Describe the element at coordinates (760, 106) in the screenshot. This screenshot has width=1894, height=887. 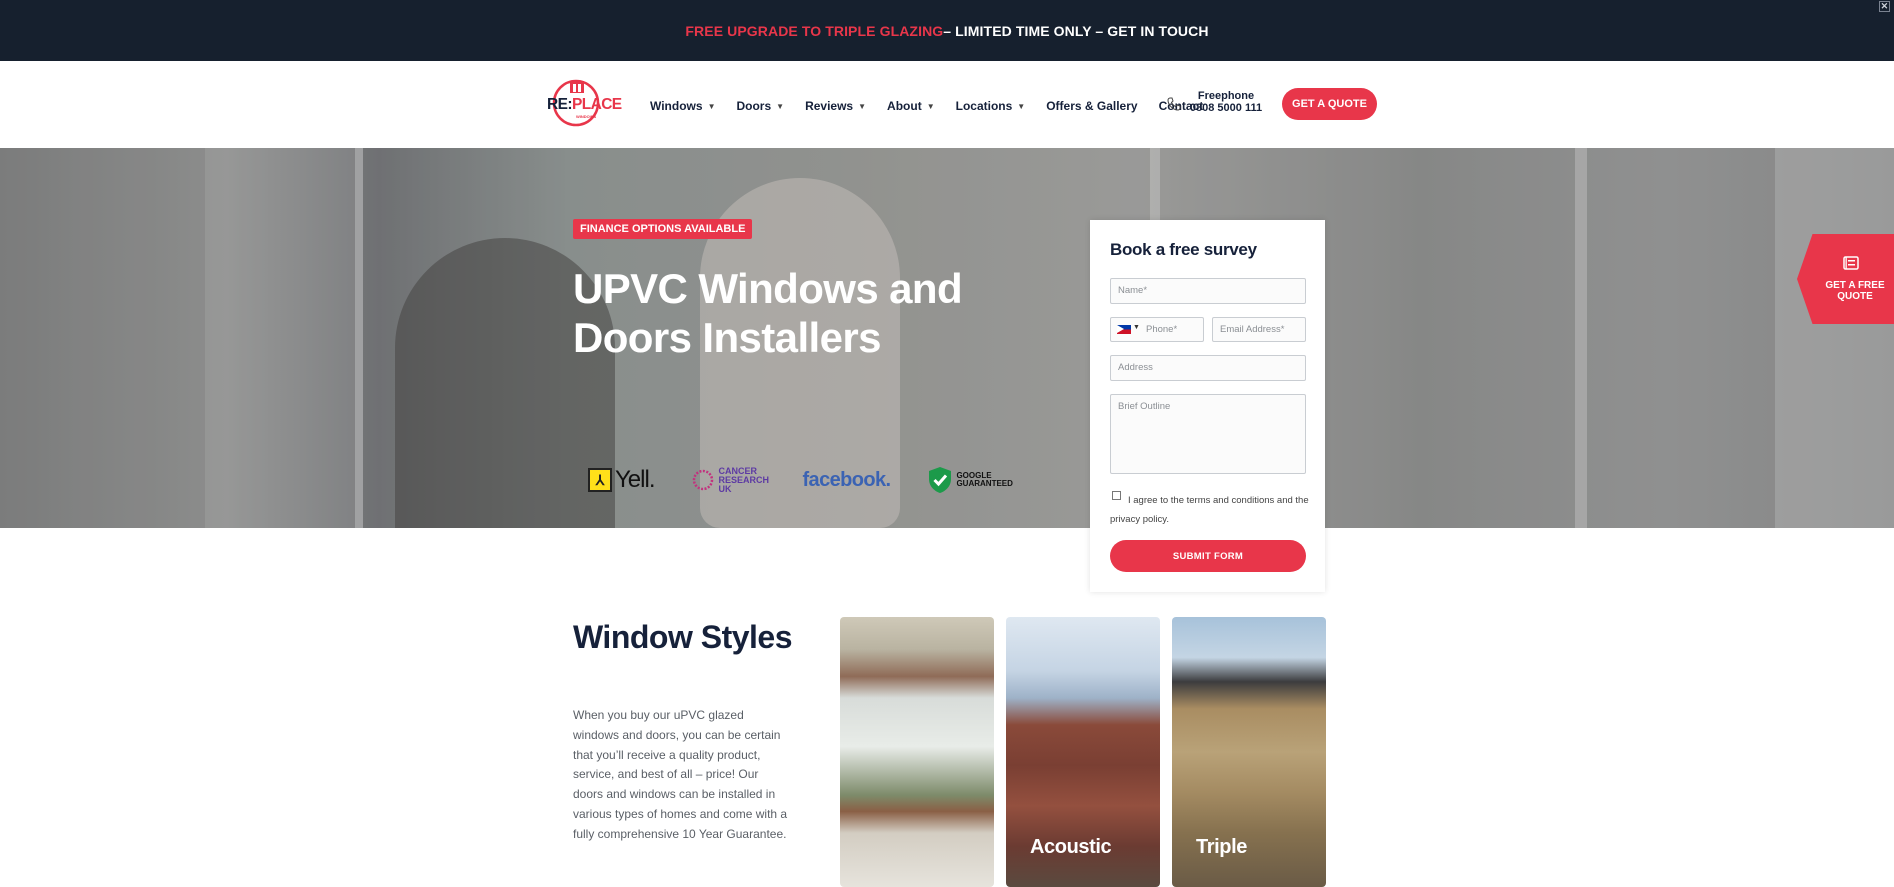
I see `nav-item-doors: Doors ▼` at that location.